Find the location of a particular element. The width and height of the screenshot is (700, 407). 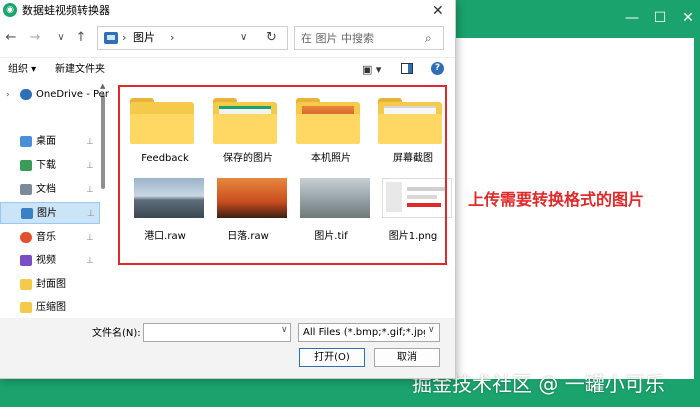

document-icon is located at coordinates (26, 189).